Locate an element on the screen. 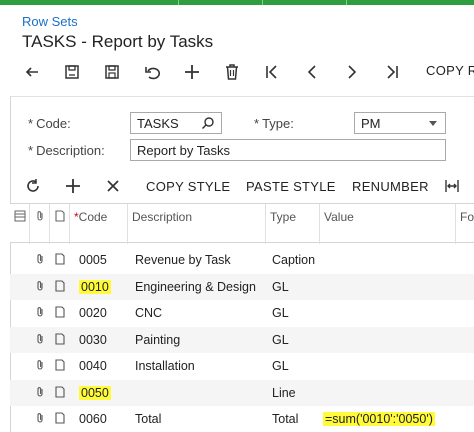 The width and height of the screenshot is (474, 432). save-icon is located at coordinates (112, 72).